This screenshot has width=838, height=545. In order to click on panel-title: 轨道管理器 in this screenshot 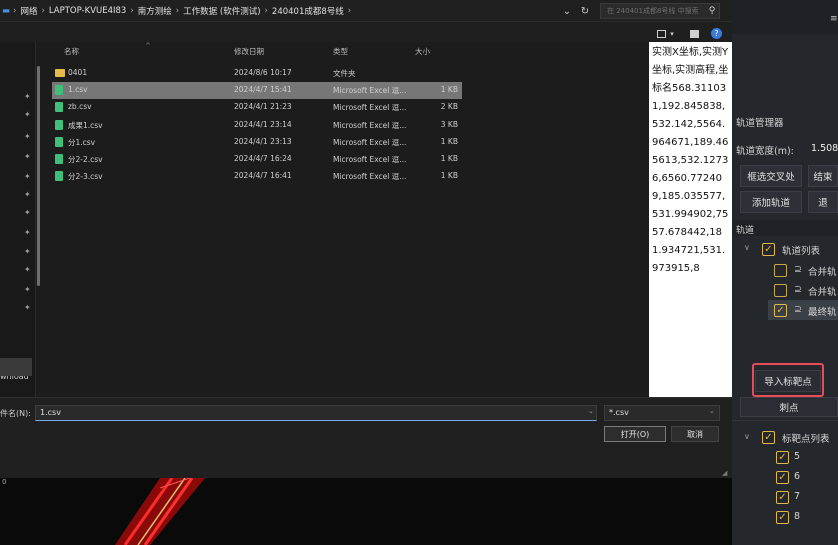, I will do `click(760, 123)`.